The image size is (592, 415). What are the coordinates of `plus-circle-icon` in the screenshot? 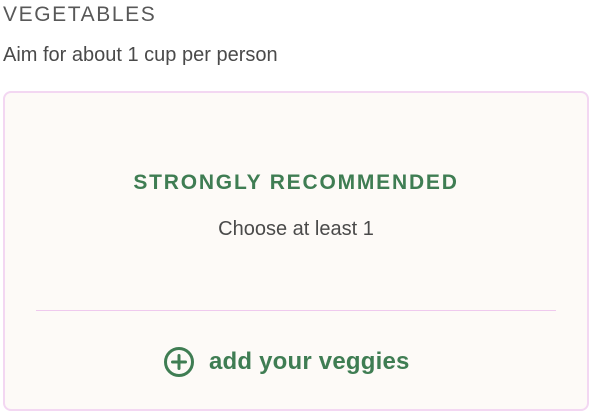 It's located at (179, 362).